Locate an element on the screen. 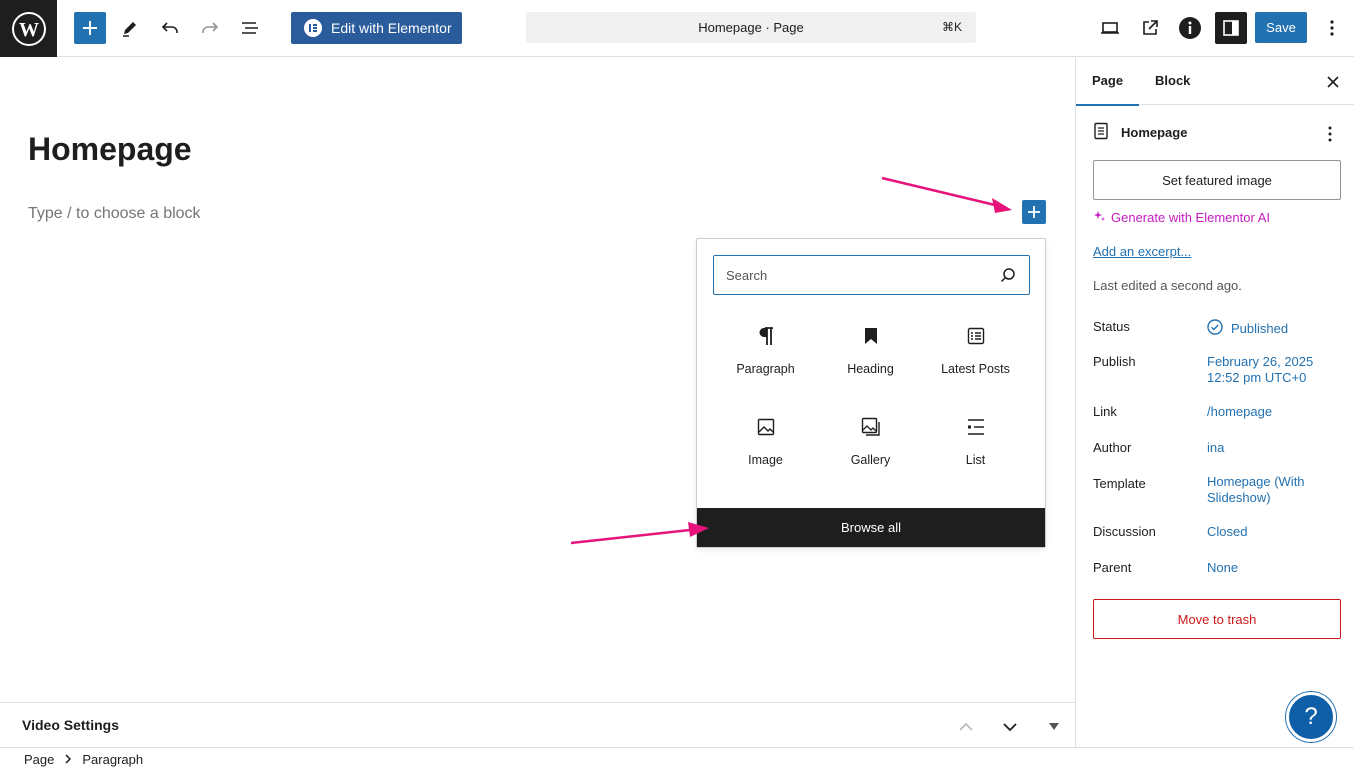 Image resolution: width=1354 pixels, height=771 pixels. search-icon is located at coordinates (1008, 276).